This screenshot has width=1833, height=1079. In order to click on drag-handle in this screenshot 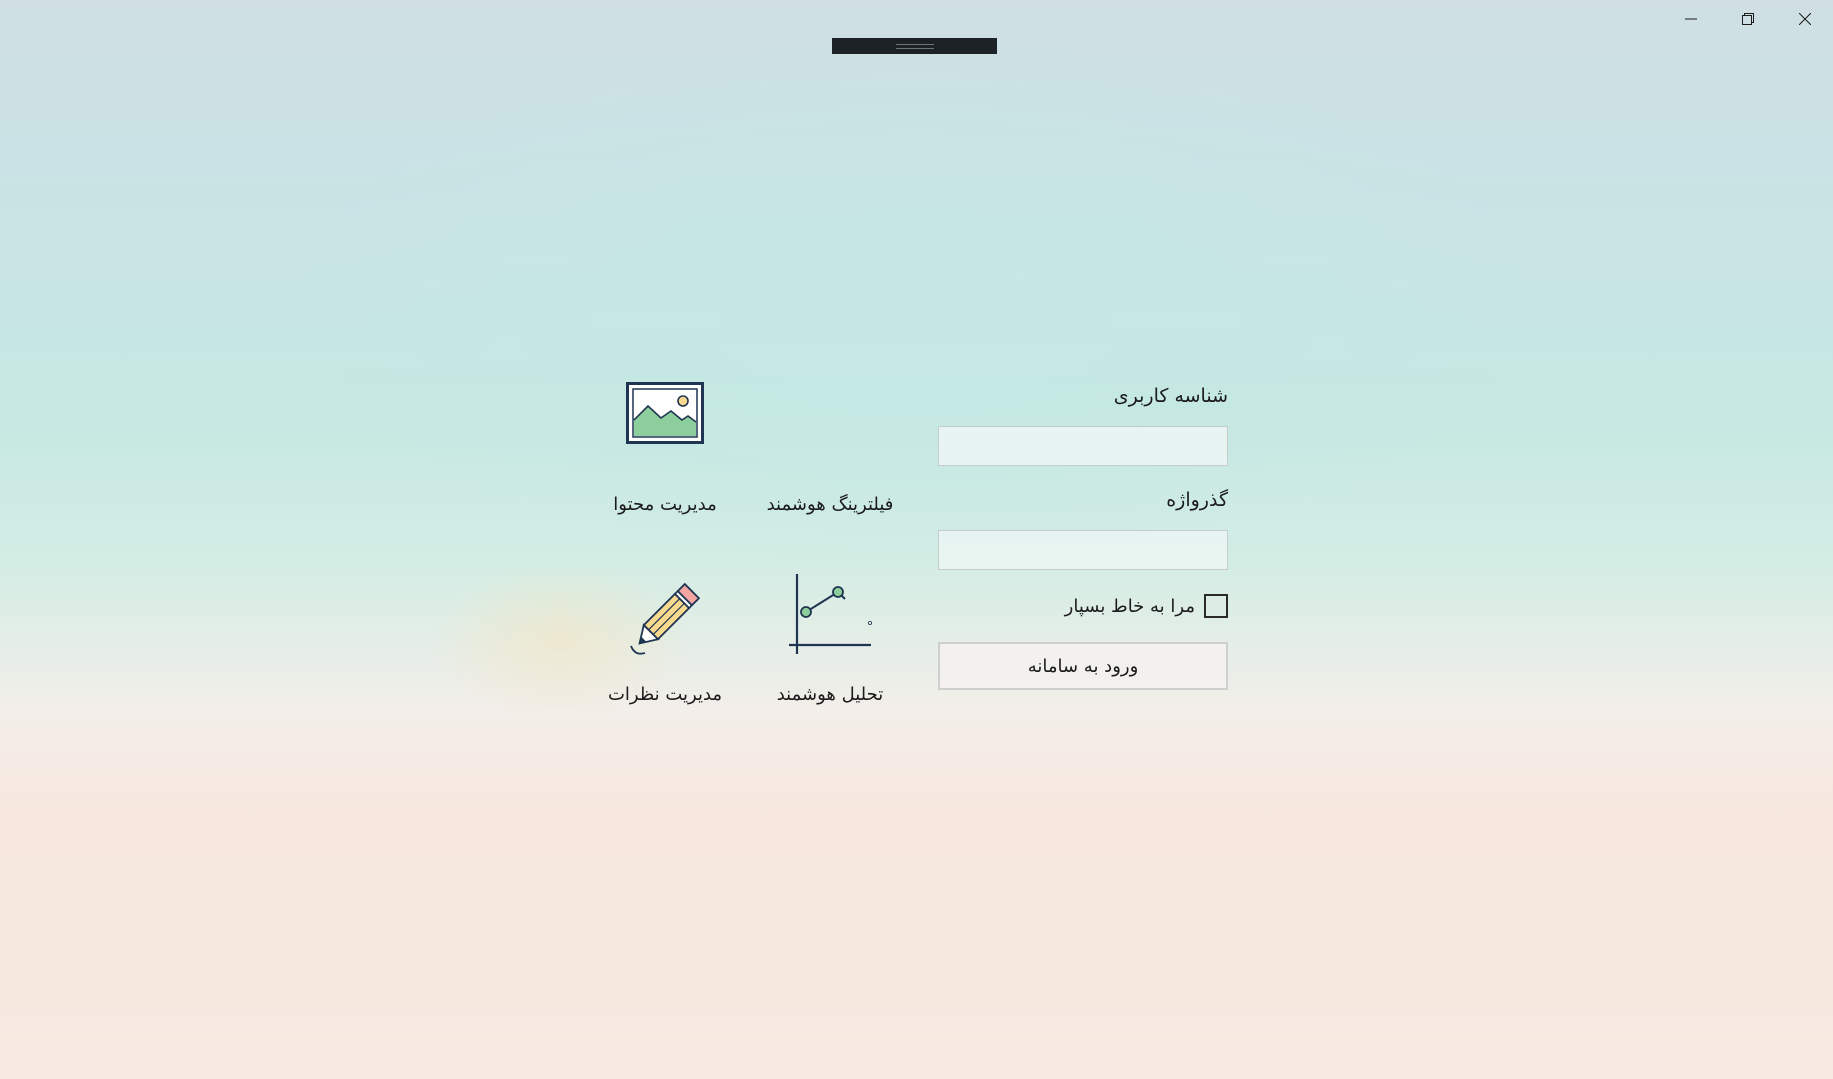, I will do `click(914, 46)`.